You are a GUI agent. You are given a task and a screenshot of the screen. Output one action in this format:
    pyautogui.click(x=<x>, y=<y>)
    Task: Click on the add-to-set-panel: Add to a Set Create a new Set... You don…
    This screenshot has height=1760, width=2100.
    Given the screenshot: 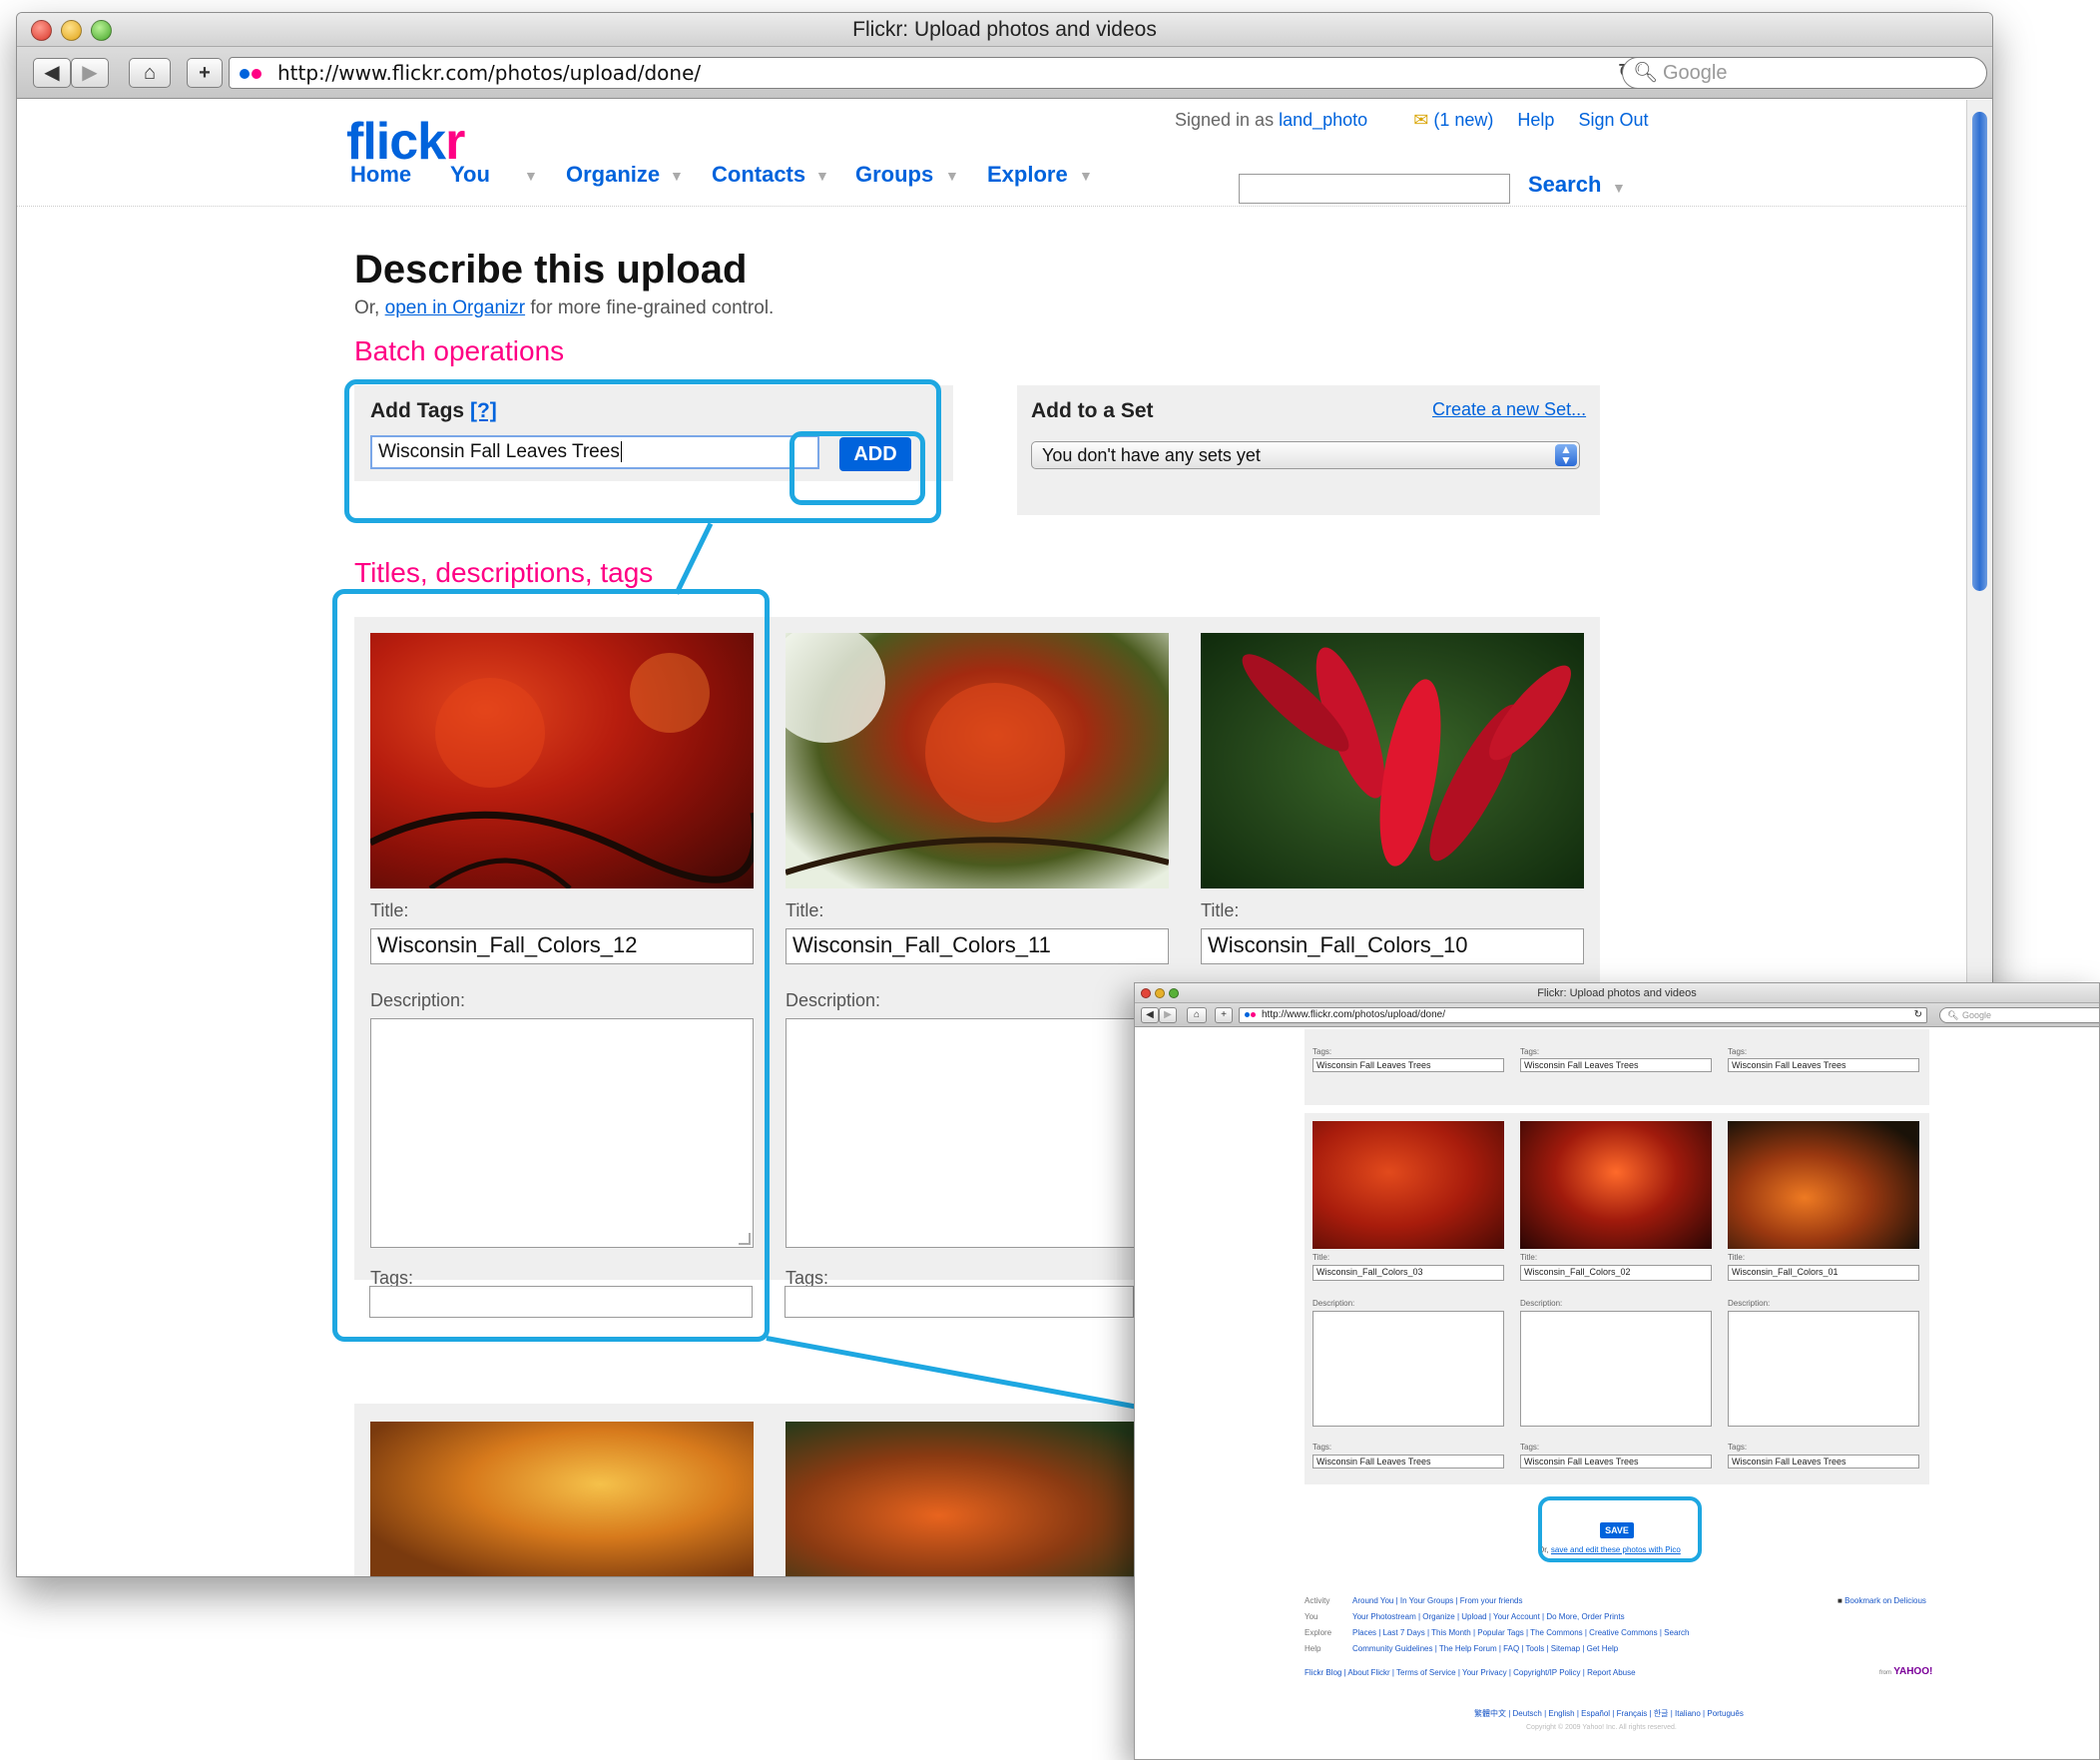 What is the action you would take?
    pyautogui.click(x=1308, y=450)
    